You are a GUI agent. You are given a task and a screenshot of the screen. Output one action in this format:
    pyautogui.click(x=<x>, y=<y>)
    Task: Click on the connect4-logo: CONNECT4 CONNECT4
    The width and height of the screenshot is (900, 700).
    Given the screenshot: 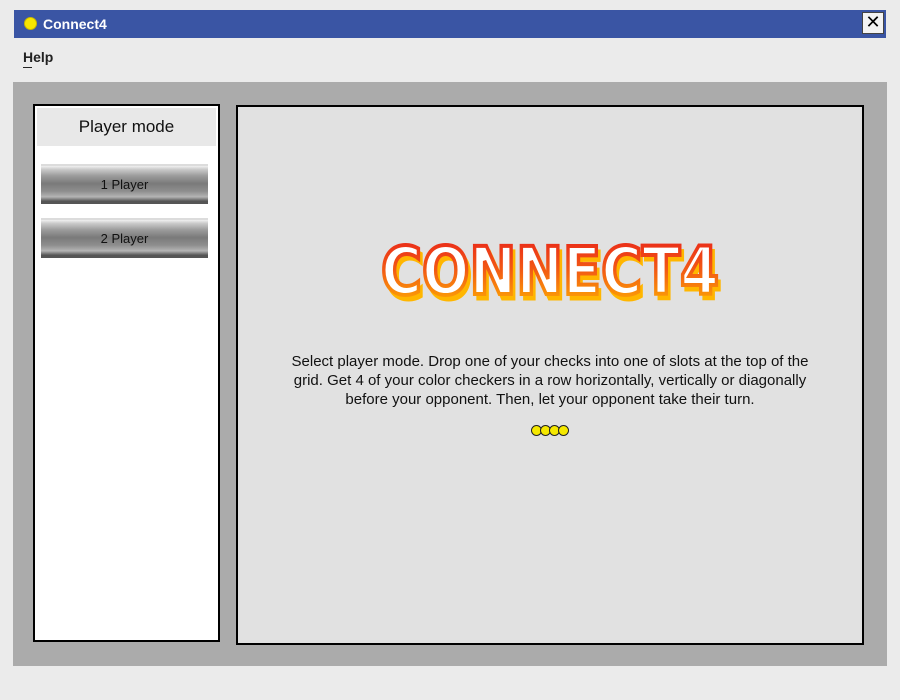 What is the action you would take?
    pyautogui.click(x=550, y=280)
    